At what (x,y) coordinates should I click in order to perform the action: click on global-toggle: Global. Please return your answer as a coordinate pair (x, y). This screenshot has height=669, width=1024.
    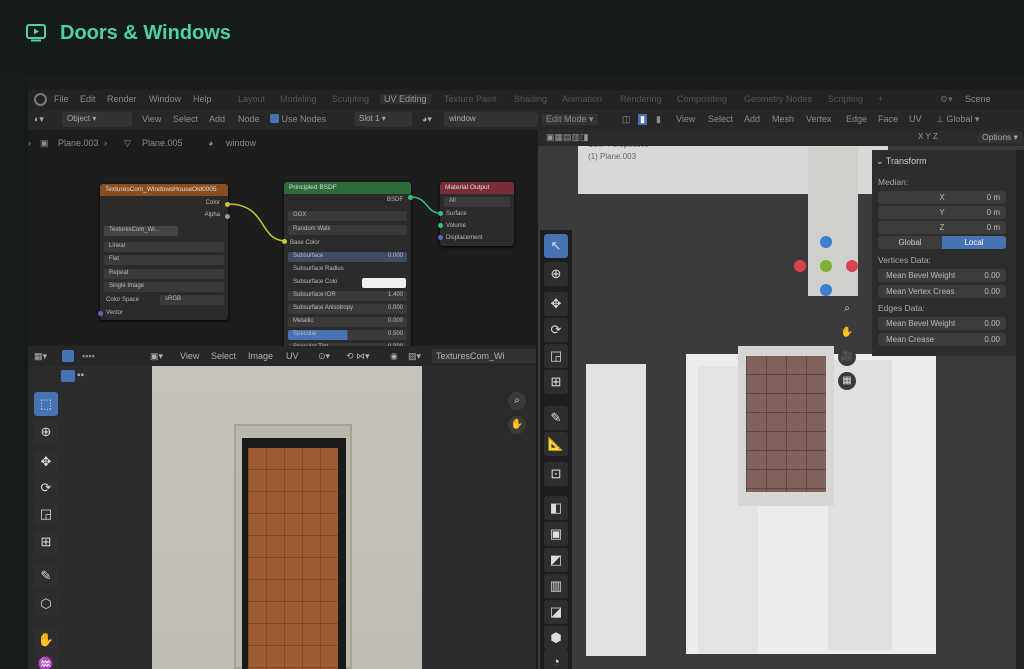
    Looking at the image, I should click on (910, 242).